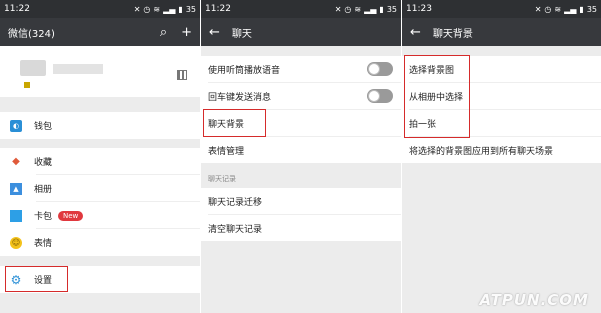 The height and width of the screenshot is (313, 601). I want to click on menu-item-label: 钱包, so click(43, 127).